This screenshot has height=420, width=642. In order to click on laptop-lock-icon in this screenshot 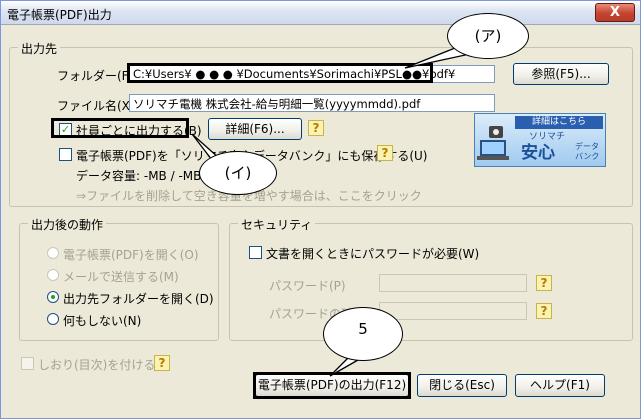, I will do `click(493, 143)`.